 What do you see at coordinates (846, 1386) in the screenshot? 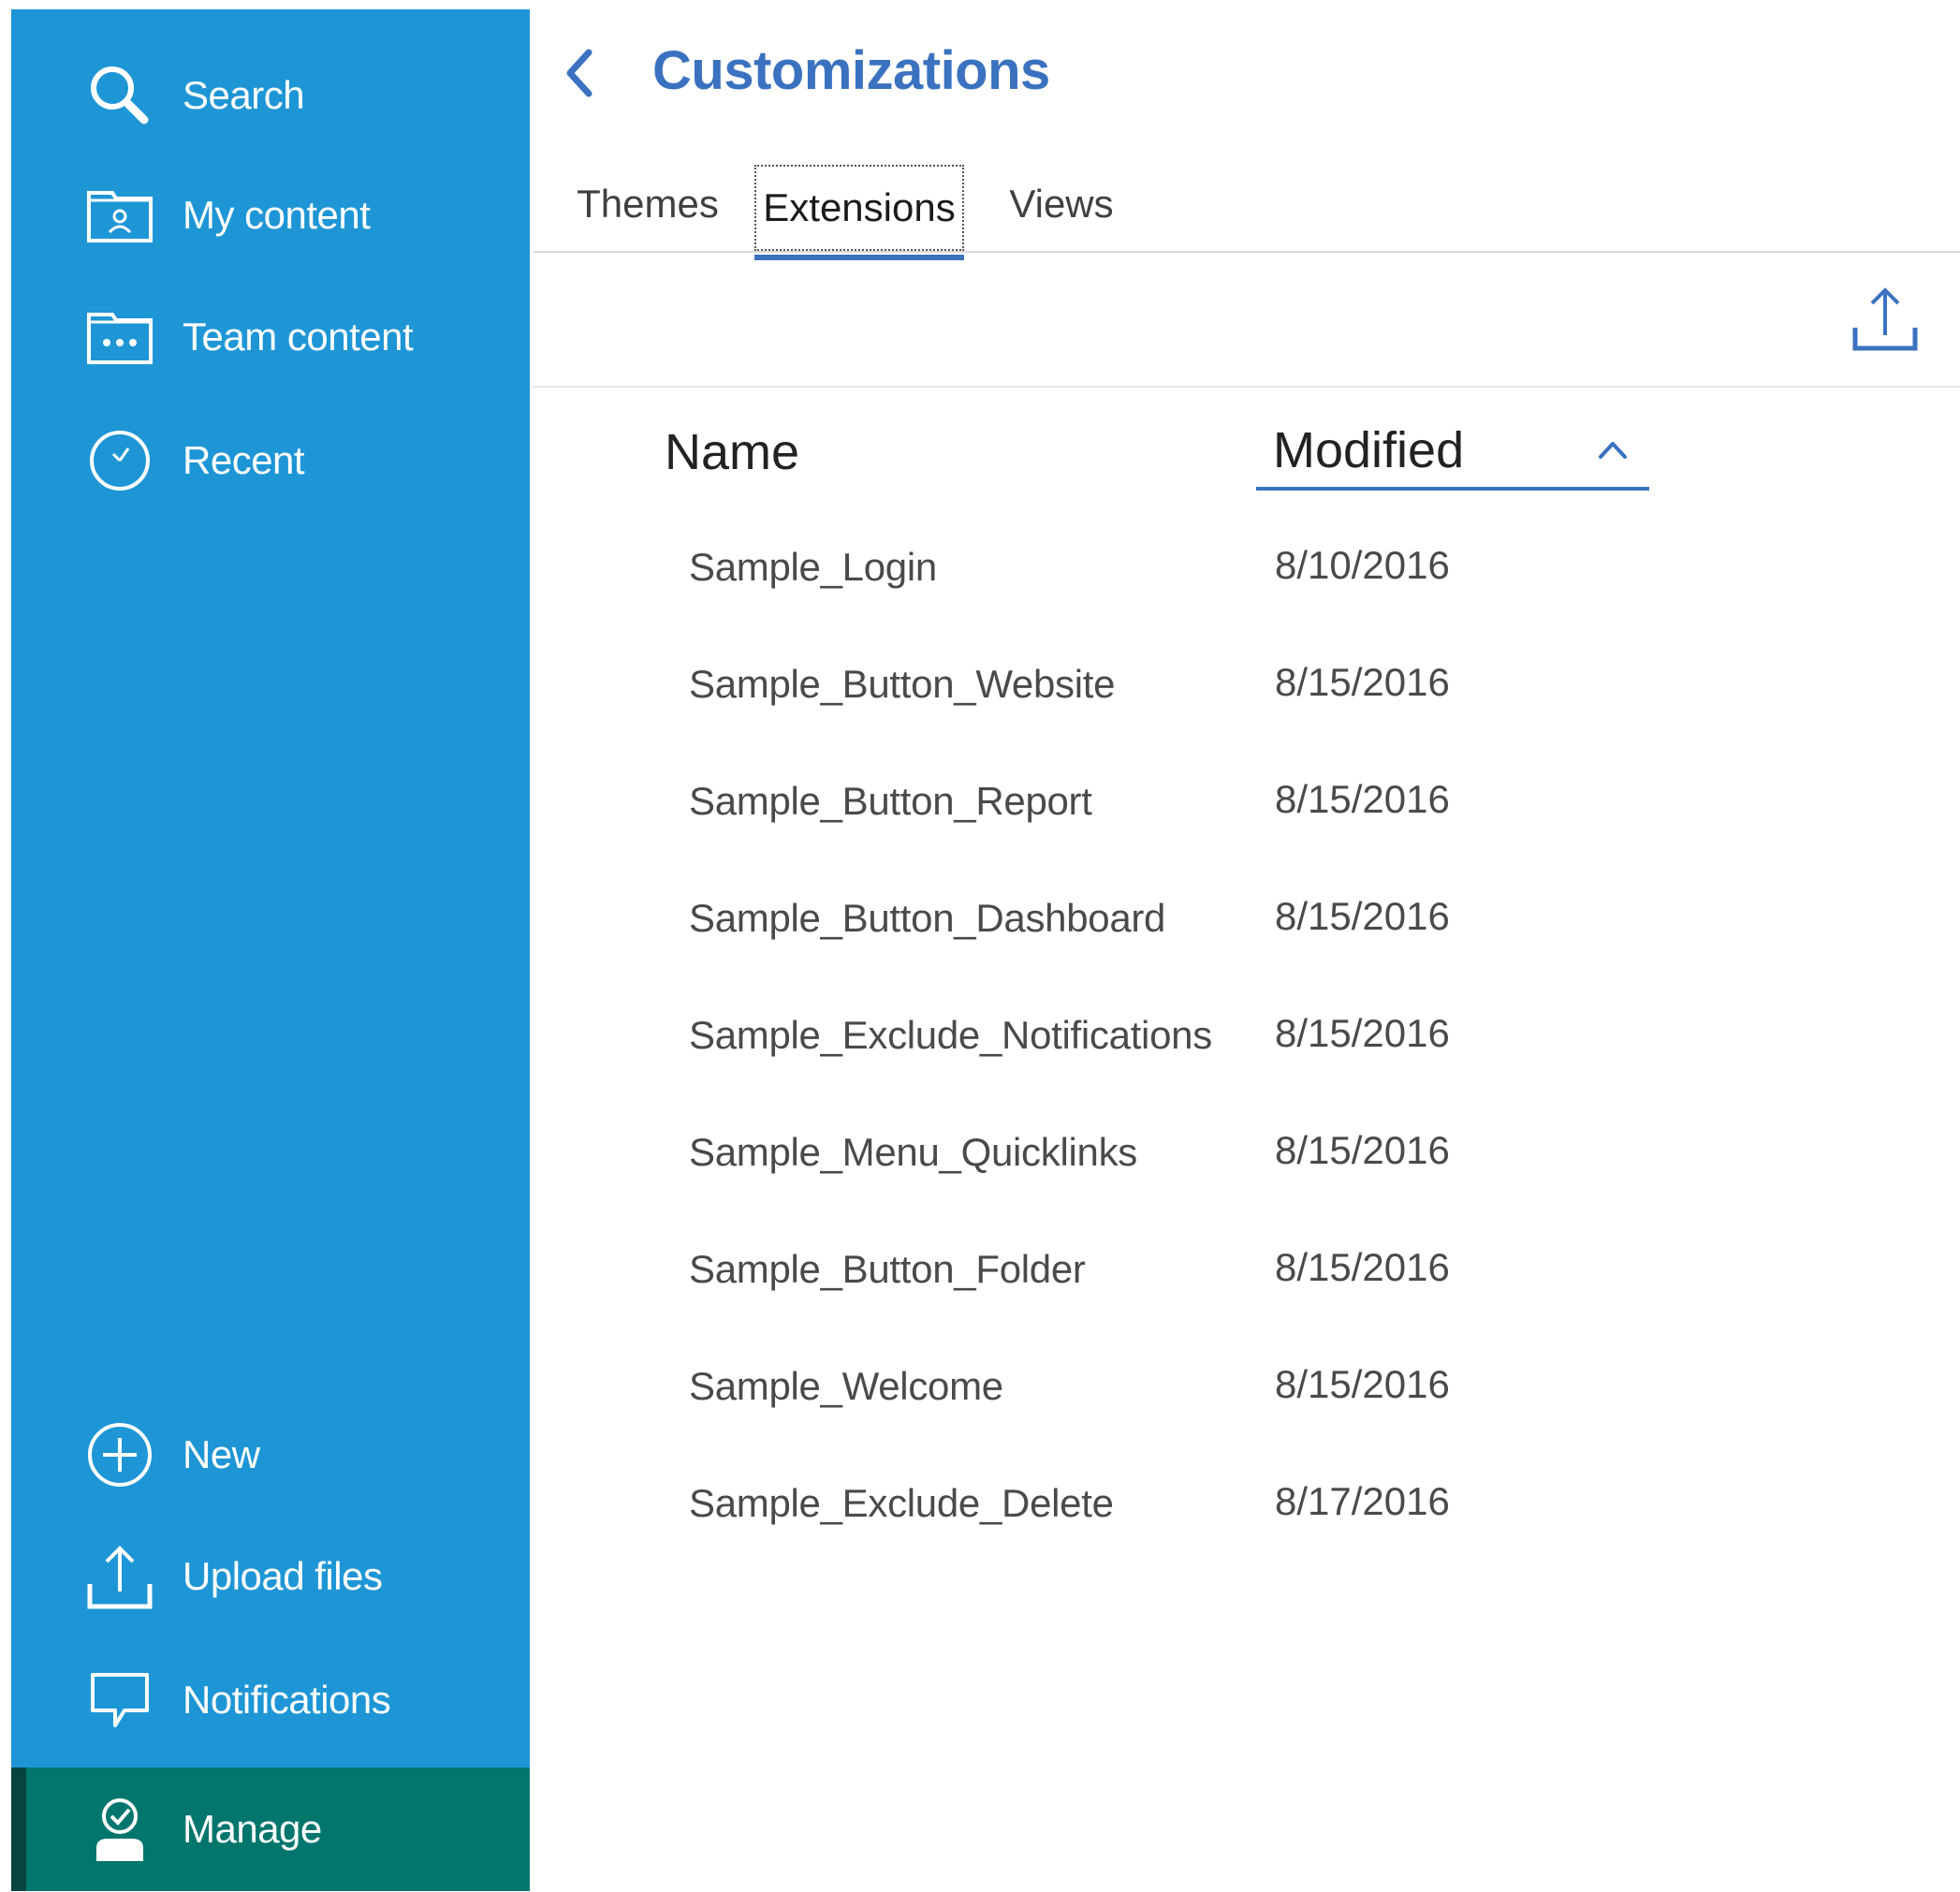
I see `row-name: Sample_Welcome` at bounding box center [846, 1386].